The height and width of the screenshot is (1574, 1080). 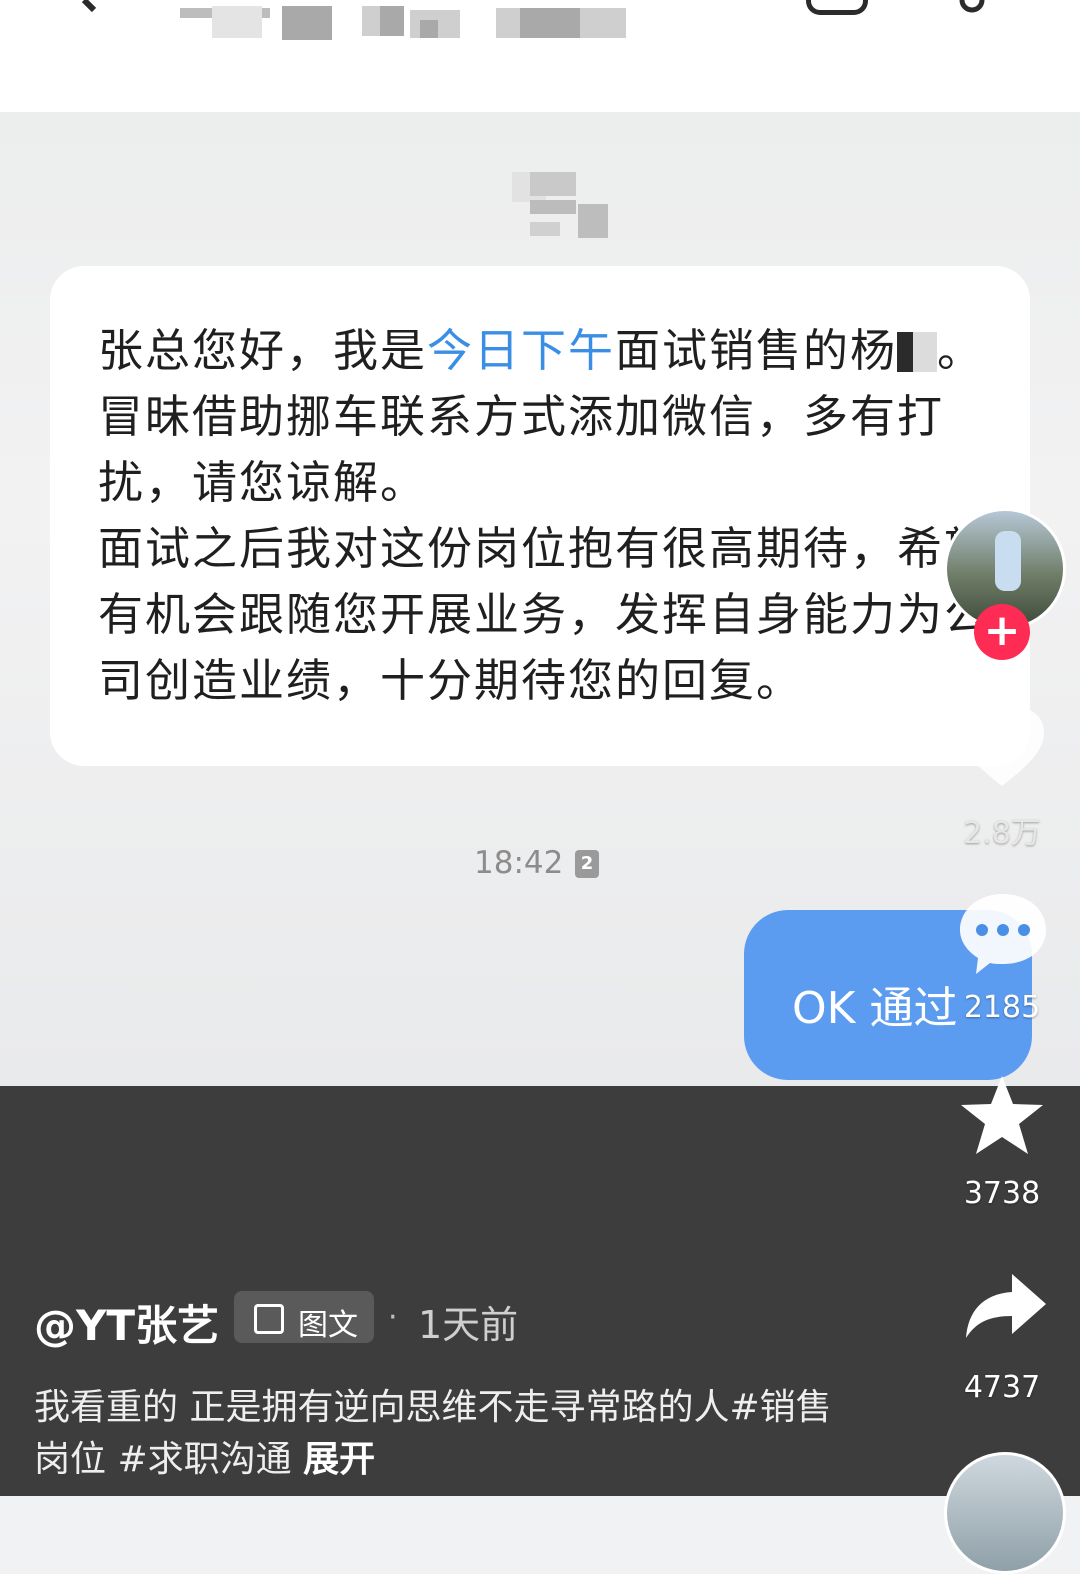 What do you see at coordinates (972, 8) in the screenshot?
I see `more-icon` at bounding box center [972, 8].